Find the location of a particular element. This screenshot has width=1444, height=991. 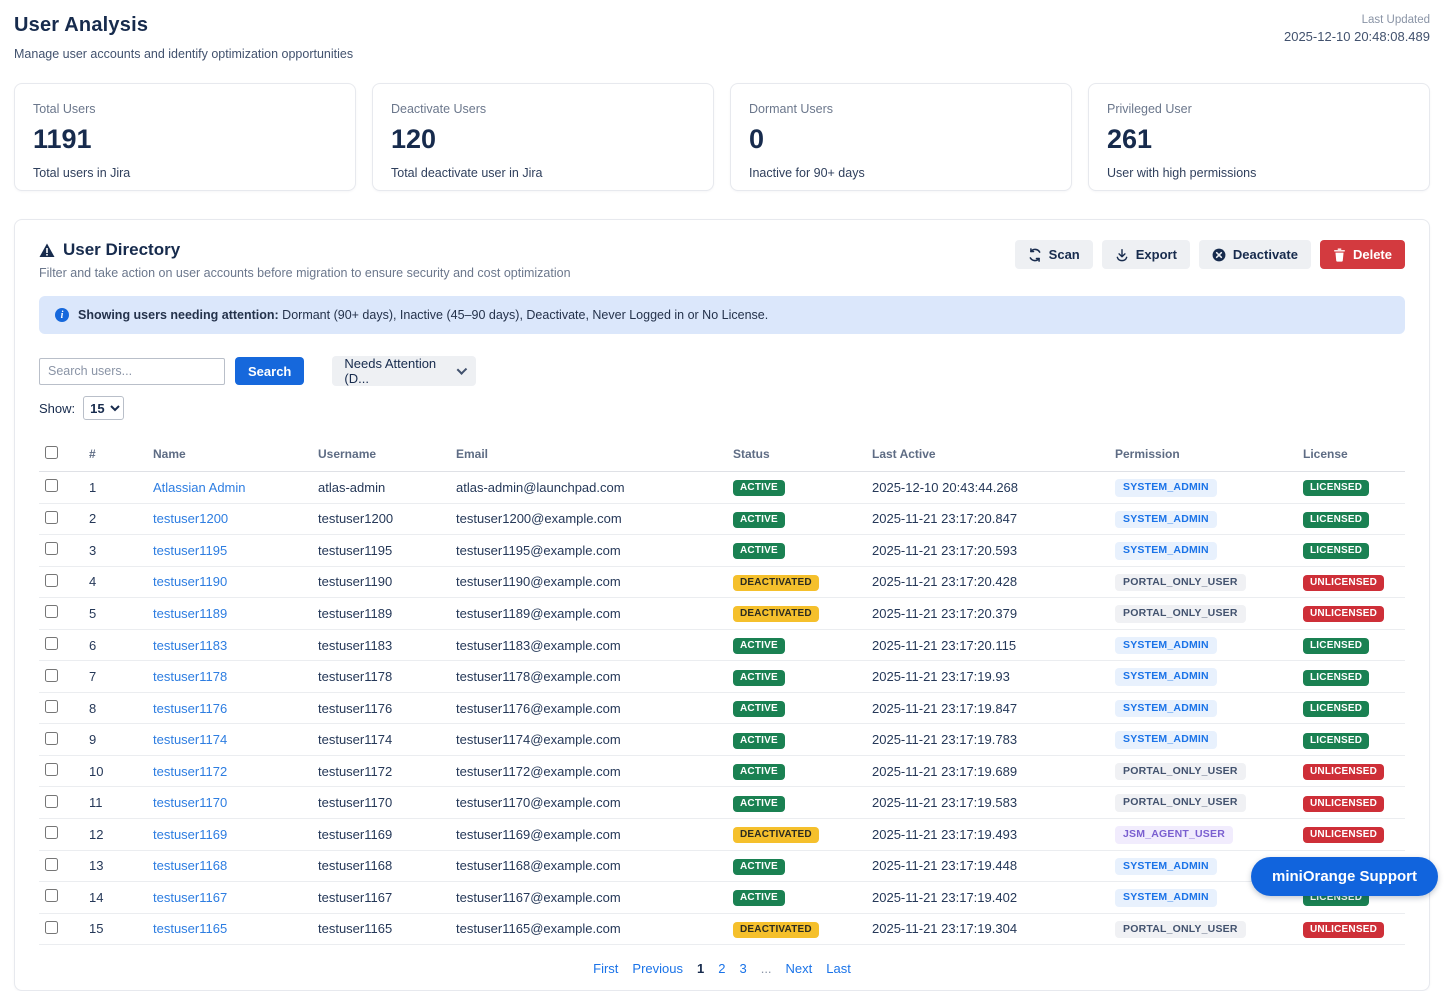

status-badge: ACTIVE is located at coordinates (759, 678).